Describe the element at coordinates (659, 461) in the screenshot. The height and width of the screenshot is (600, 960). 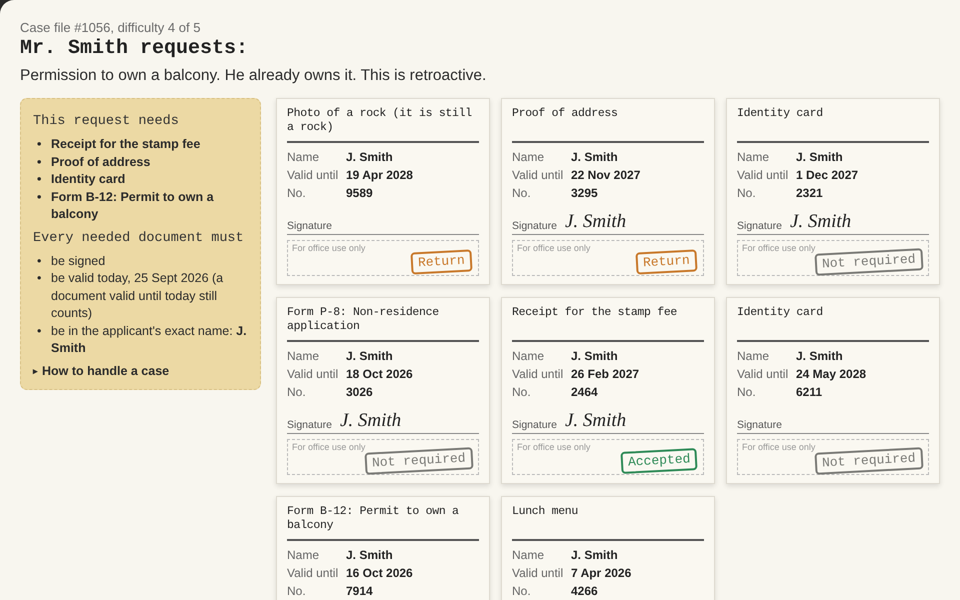
I see `stamp: Accepted` at that location.